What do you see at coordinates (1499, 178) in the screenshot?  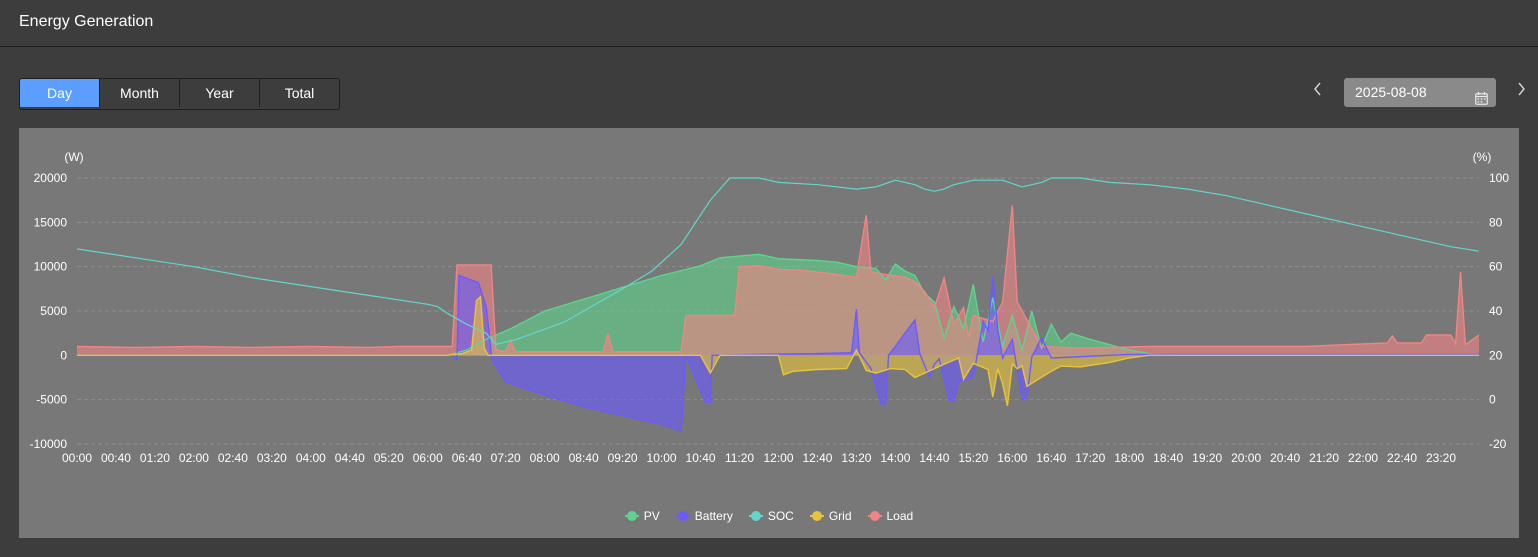 I see `y-right-tick-label: 100` at bounding box center [1499, 178].